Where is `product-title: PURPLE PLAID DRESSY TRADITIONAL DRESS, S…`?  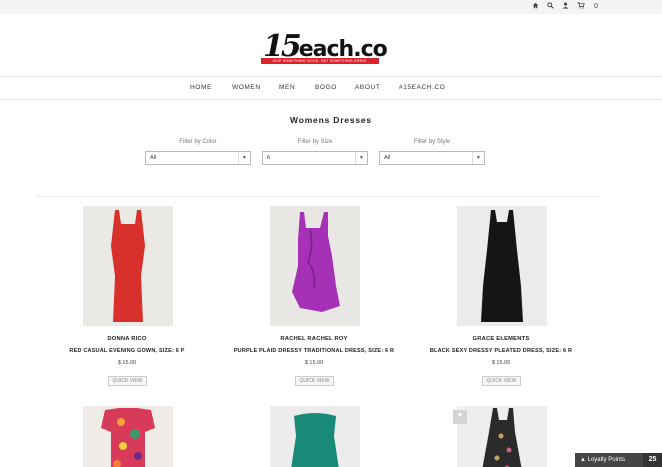
product-title: PURPLE PLAID DRESSY TRADITIONAL DRESS, S… is located at coordinates (314, 351).